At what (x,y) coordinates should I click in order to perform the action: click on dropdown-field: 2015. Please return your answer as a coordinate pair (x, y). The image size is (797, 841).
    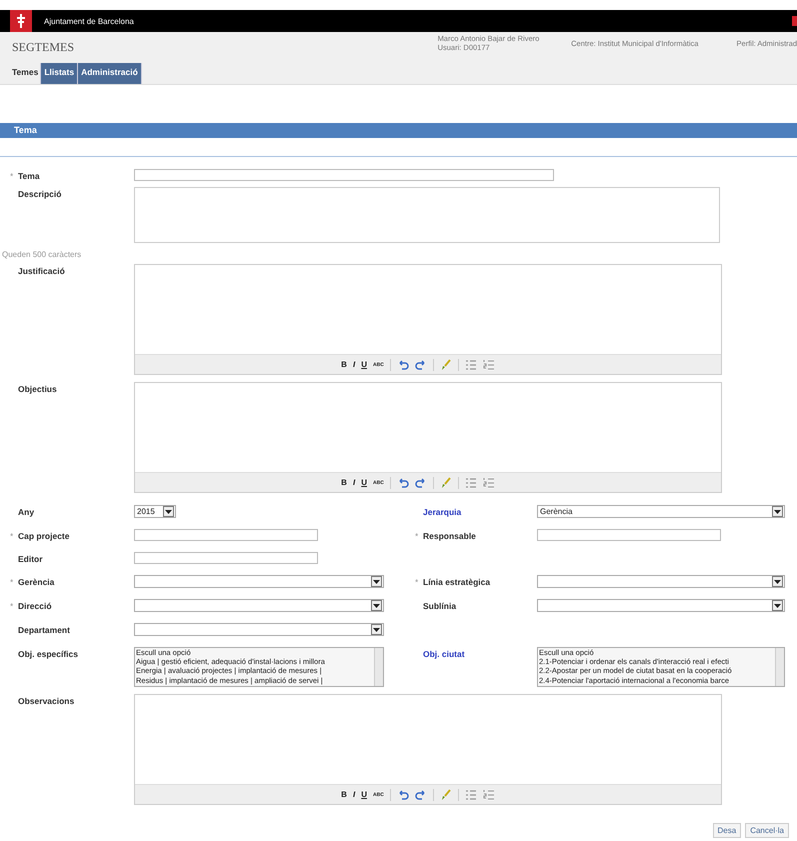
    Looking at the image, I should click on (155, 511).